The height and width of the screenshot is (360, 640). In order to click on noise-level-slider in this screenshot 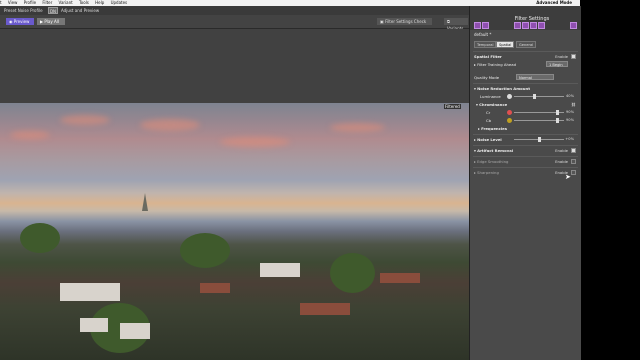, I will do `click(539, 139)`.